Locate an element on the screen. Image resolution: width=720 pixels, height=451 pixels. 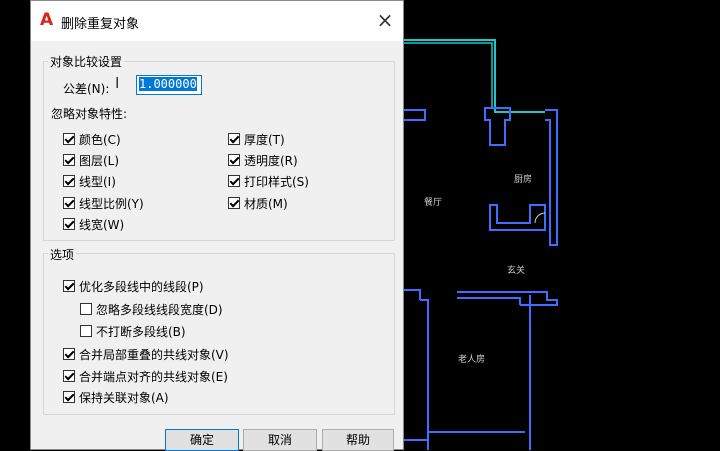
checkbox-linetype-scale: 线型比例(Y) is located at coordinates (103, 203).